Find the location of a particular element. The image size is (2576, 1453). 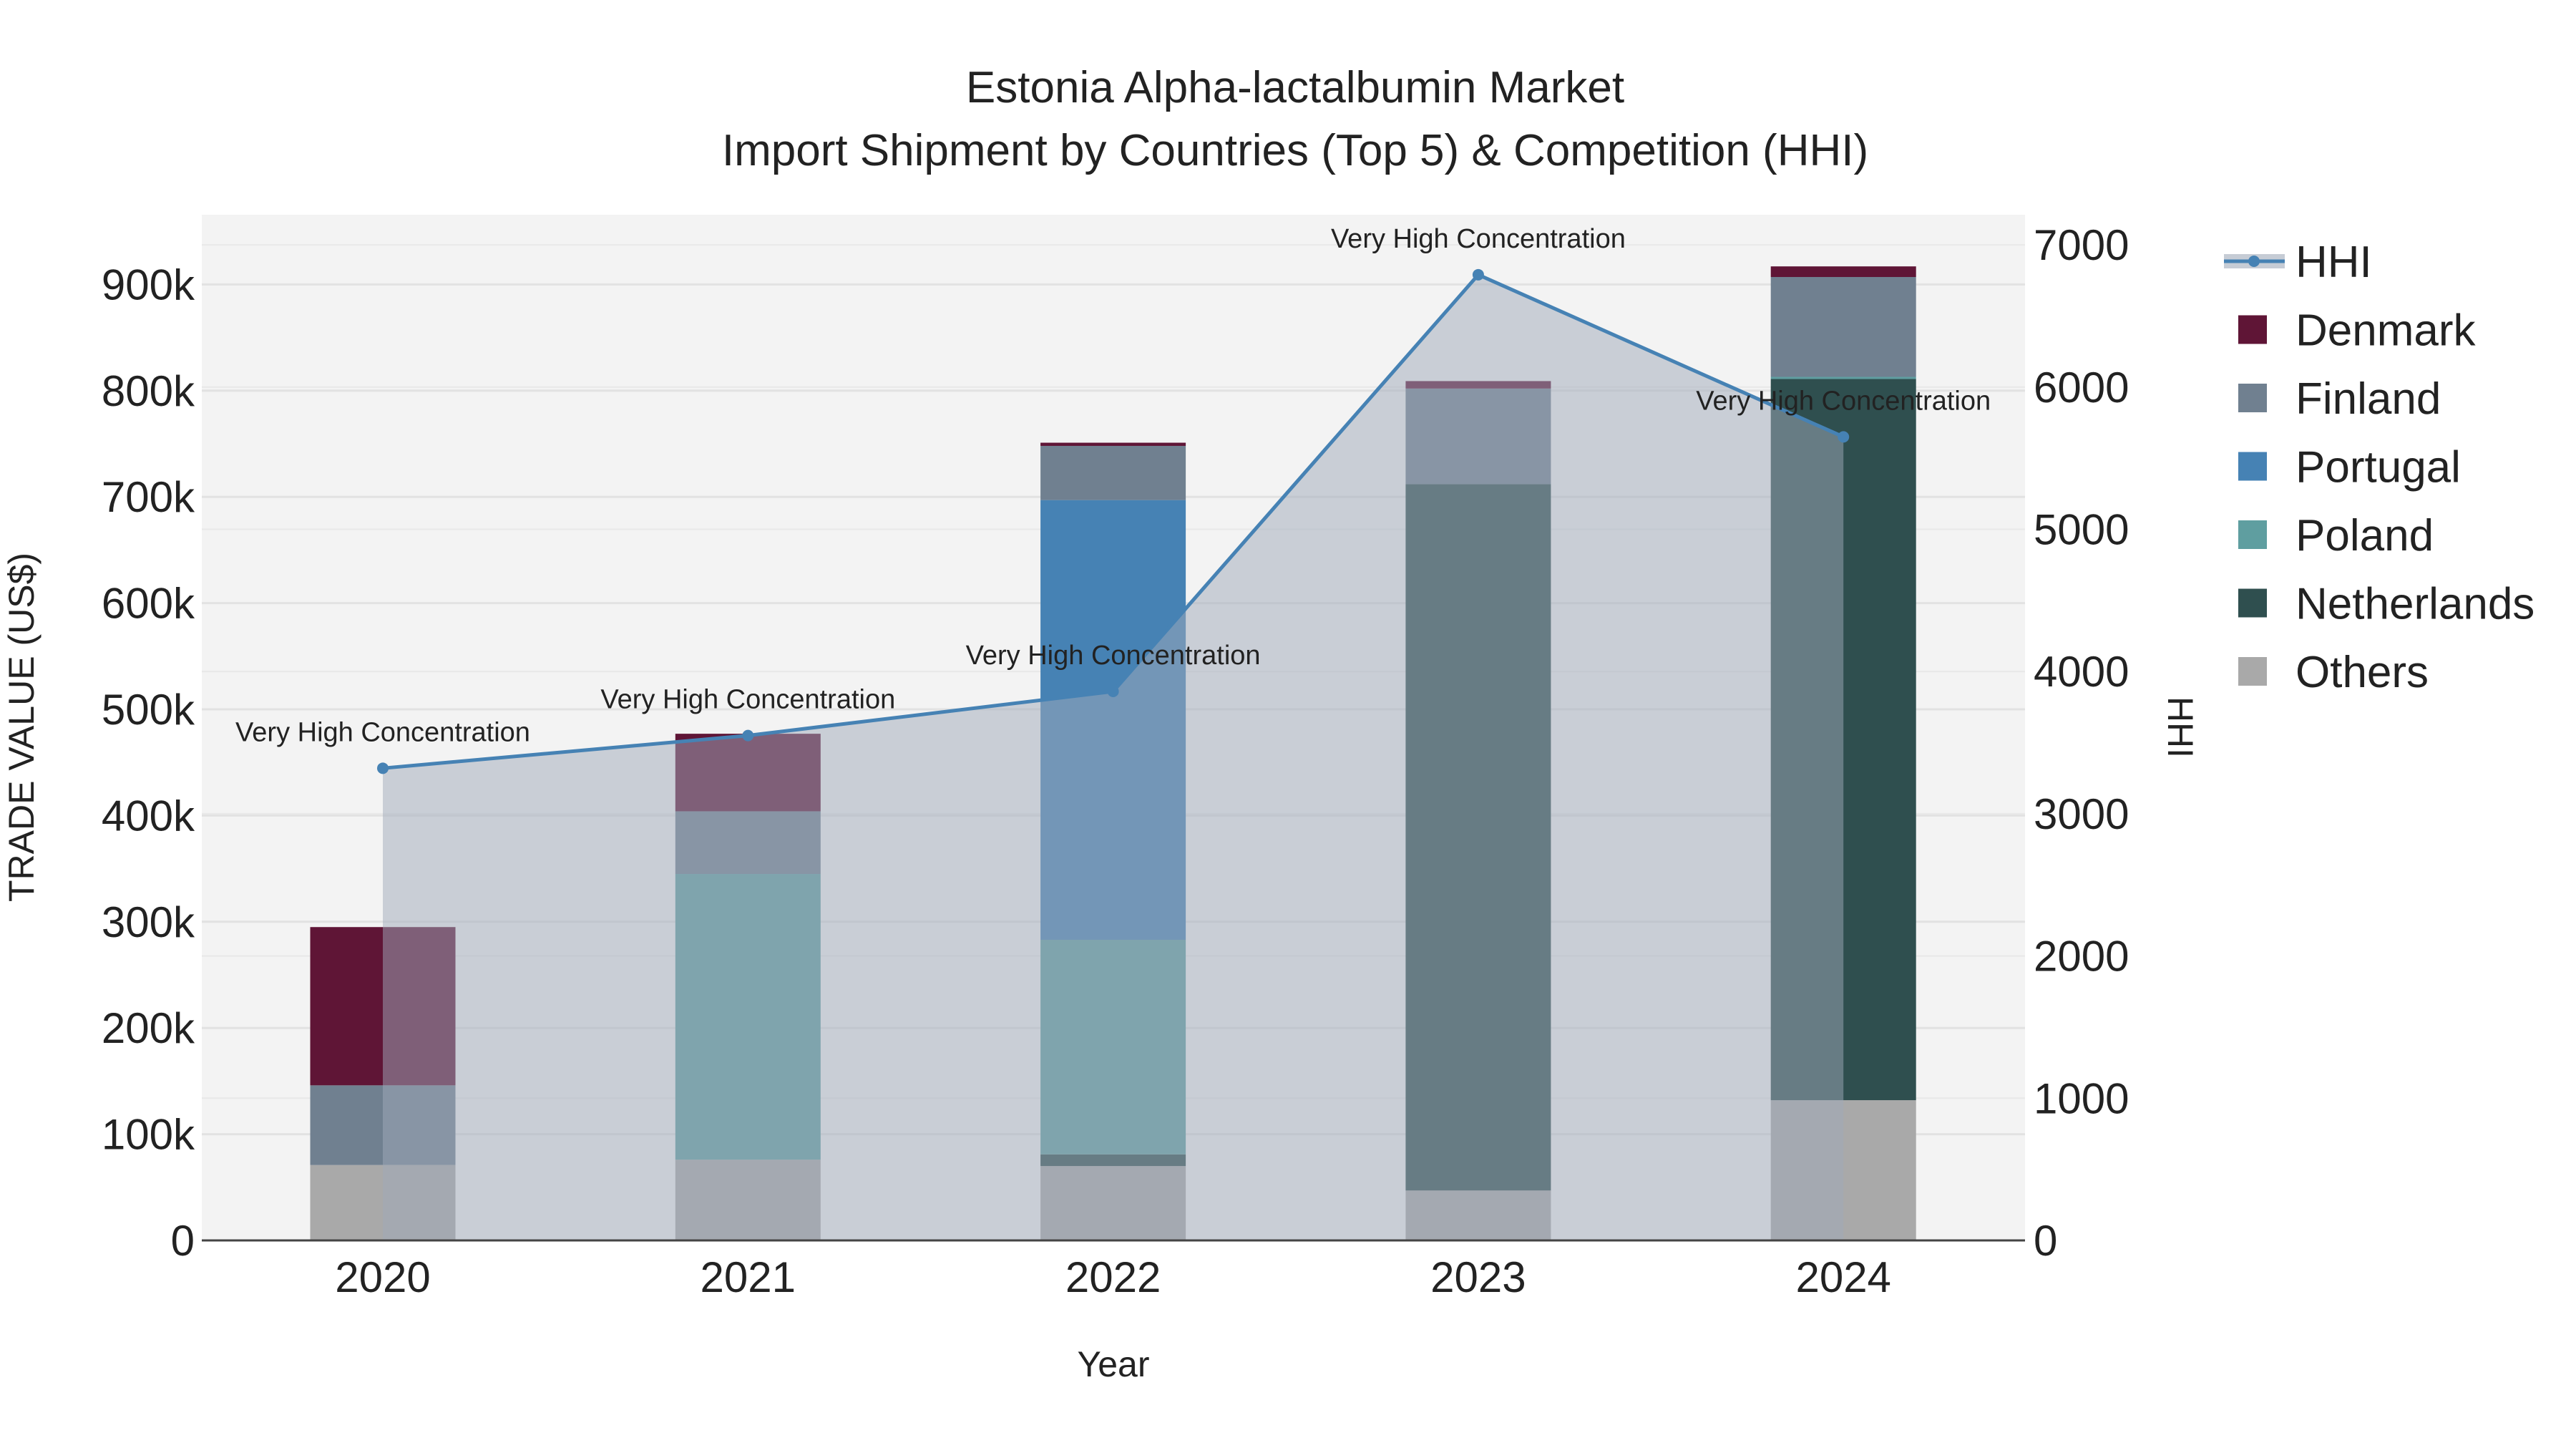

hhi-point-2020 is located at coordinates (383, 768).